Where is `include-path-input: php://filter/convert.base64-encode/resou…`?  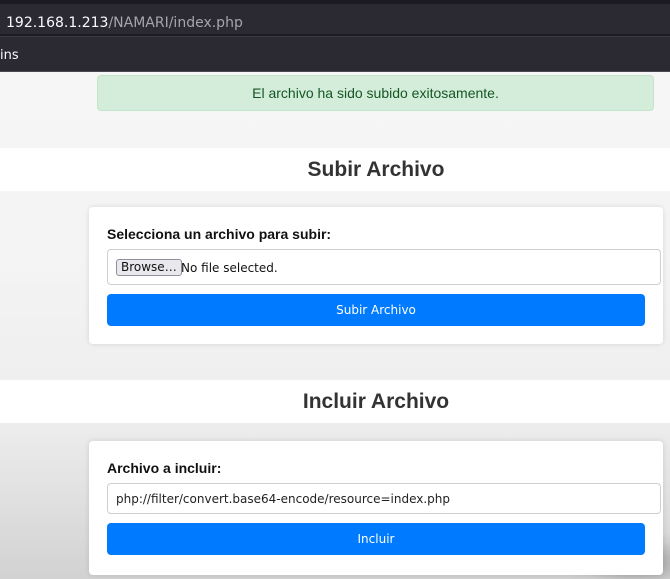 include-path-input: php://filter/convert.base64-encode/resou… is located at coordinates (384, 498).